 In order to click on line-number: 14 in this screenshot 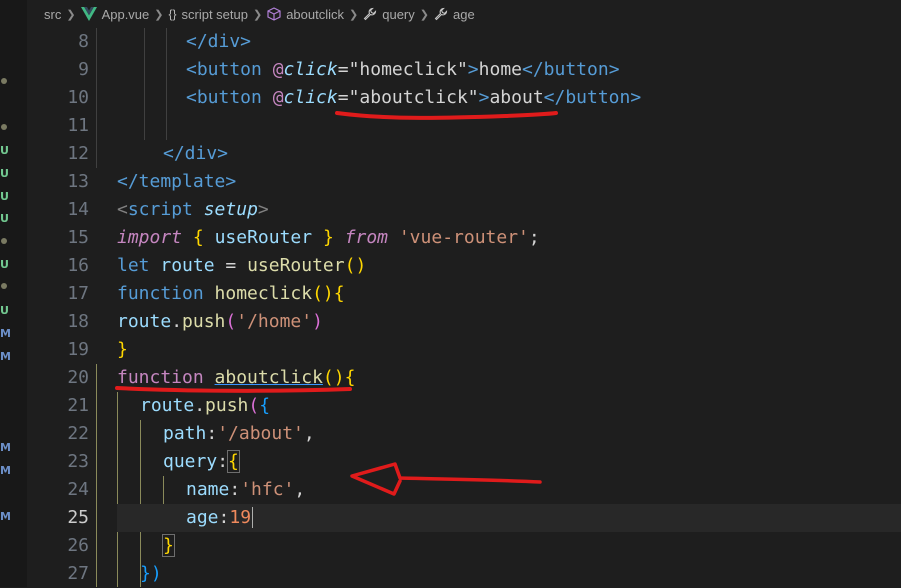, I will do `click(78, 209)`.